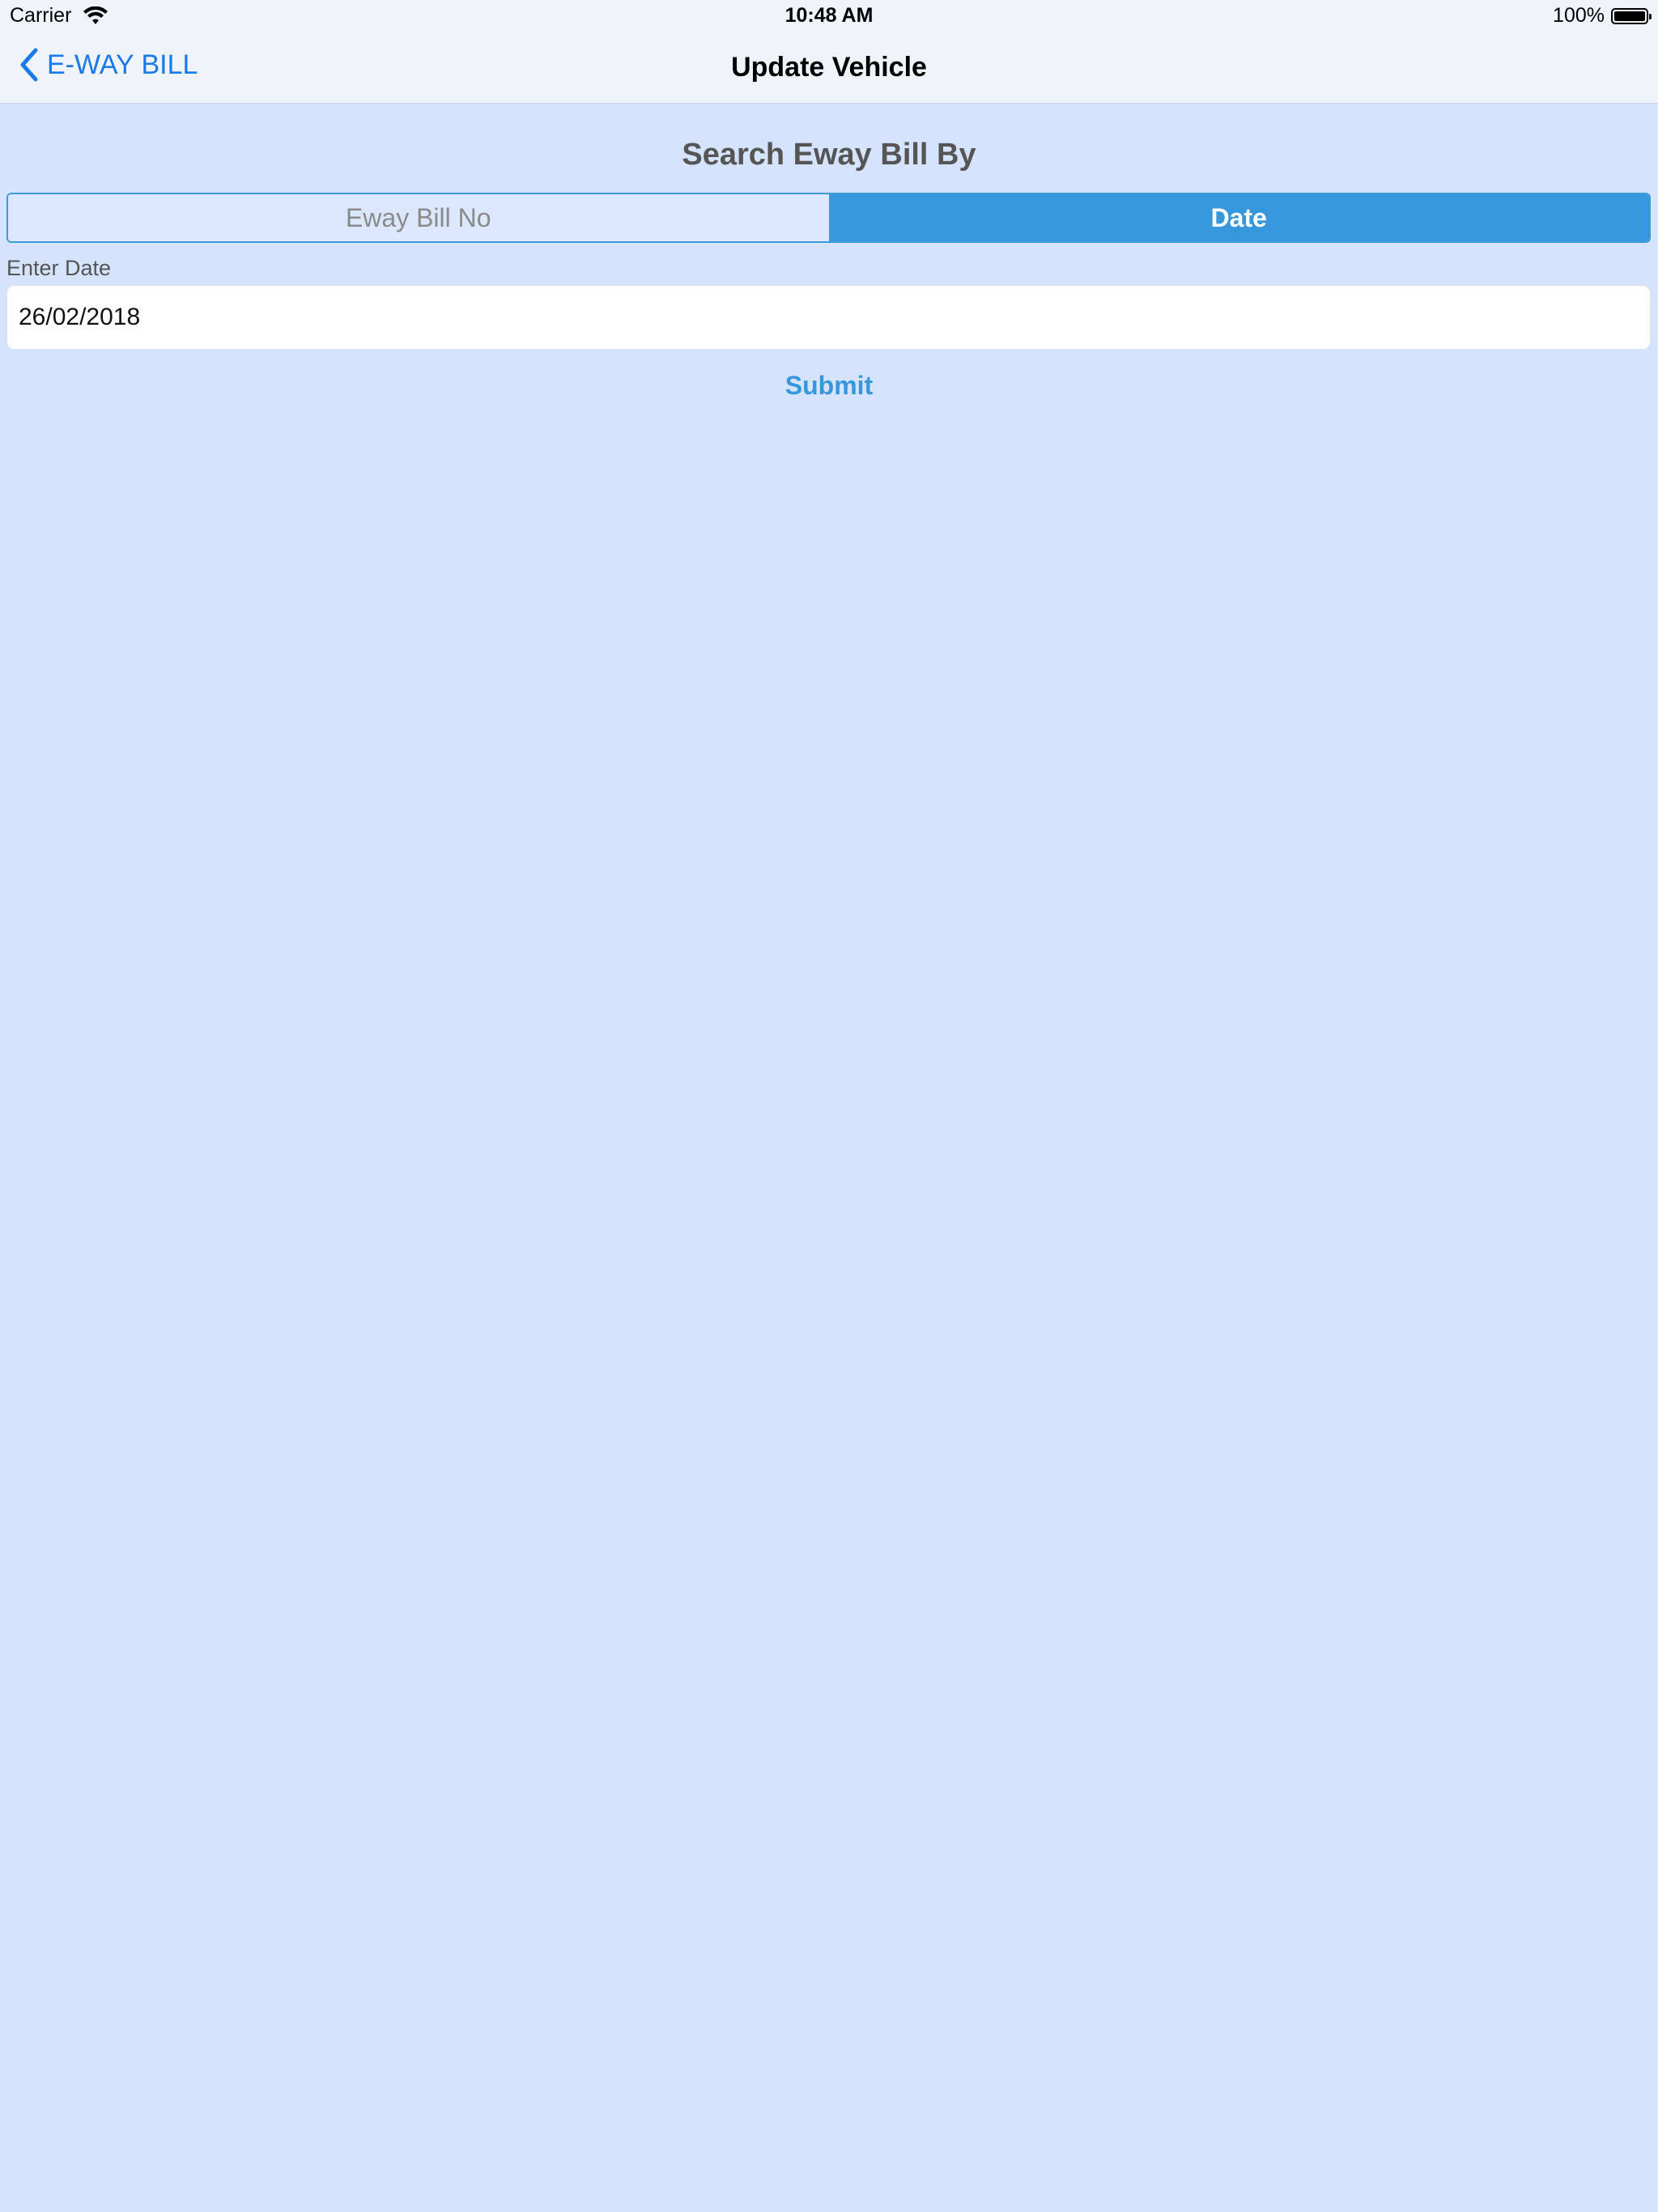 This screenshot has height=2212, width=1658. Describe the element at coordinates (1579, 16) in the screenshot. I see `battery-percent: 100%` at that location.